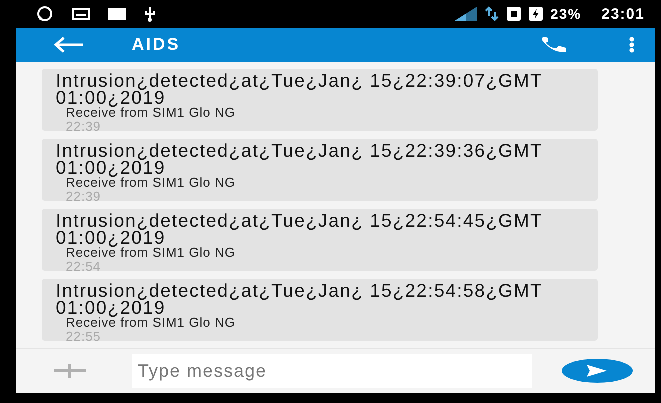 The height and width of the screenshot is (403, 661). Describe the element at coordinates (81, 14) in the screenshot. I see `image-icon` at that location.